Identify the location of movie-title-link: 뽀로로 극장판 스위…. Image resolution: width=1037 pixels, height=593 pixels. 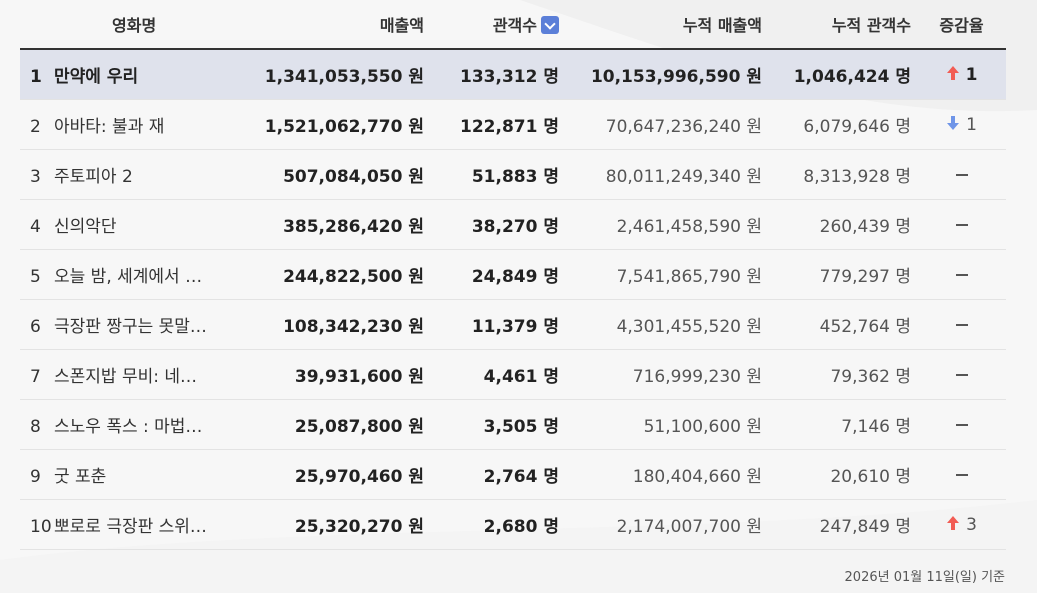
(130, 524).